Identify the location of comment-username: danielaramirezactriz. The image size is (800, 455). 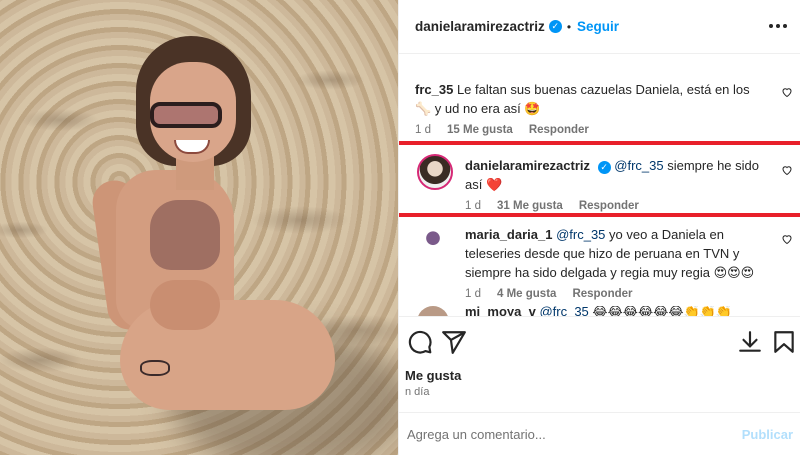
(527, 165).